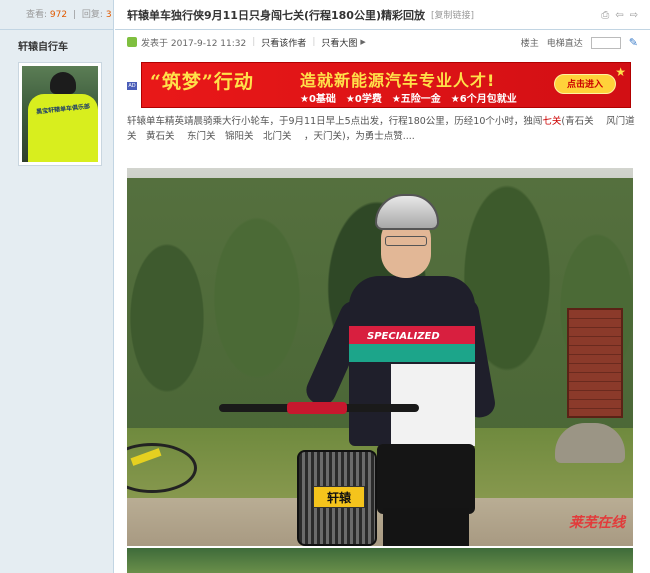 Image resolution: width=650 pixels, height=573 pixels. I want to click on avatar: 黑宝轩辕单车俱乐部, so click(60, 114).